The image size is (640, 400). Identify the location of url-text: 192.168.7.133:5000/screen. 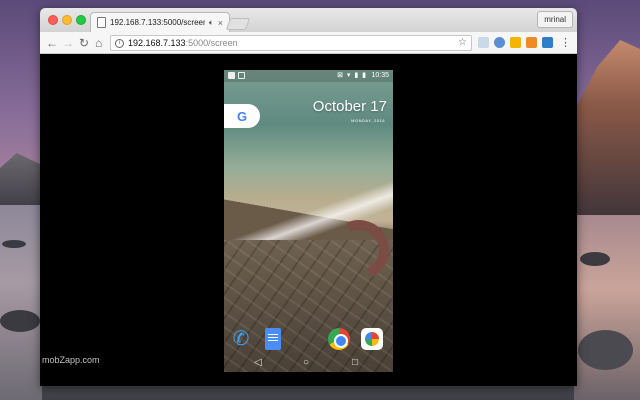
(183, 43).